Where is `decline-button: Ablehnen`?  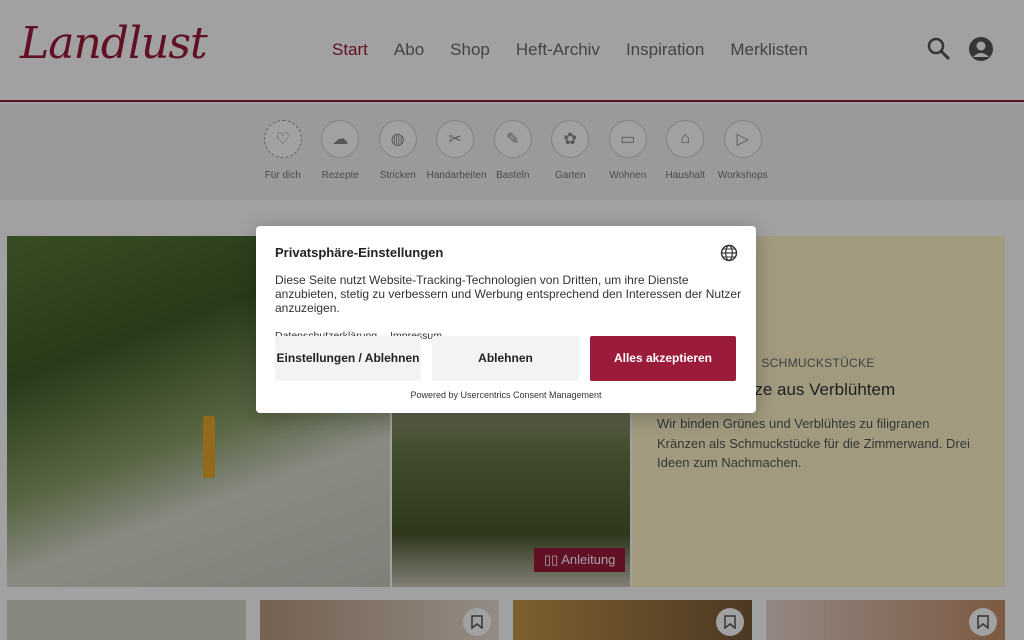 decline-button: Ablehnen is located at coordinates (505, 358).